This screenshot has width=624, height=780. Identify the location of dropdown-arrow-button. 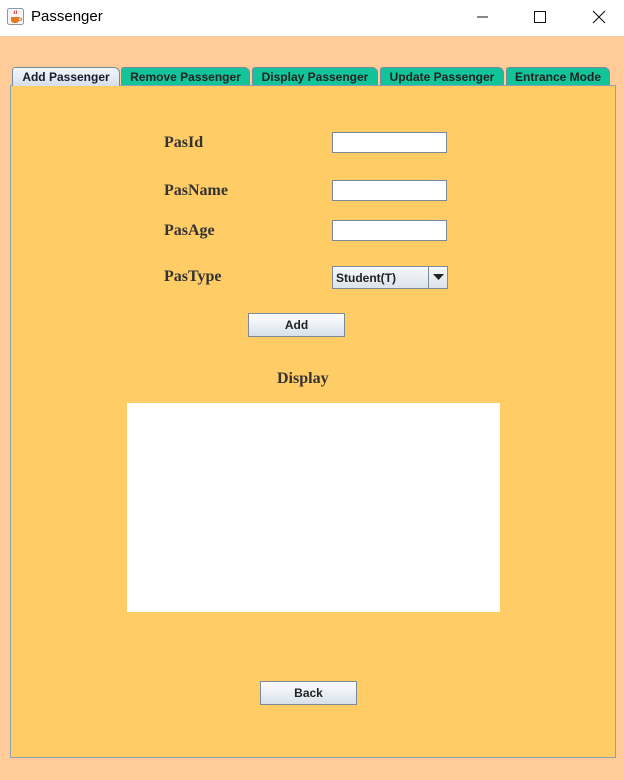
(437, 277).